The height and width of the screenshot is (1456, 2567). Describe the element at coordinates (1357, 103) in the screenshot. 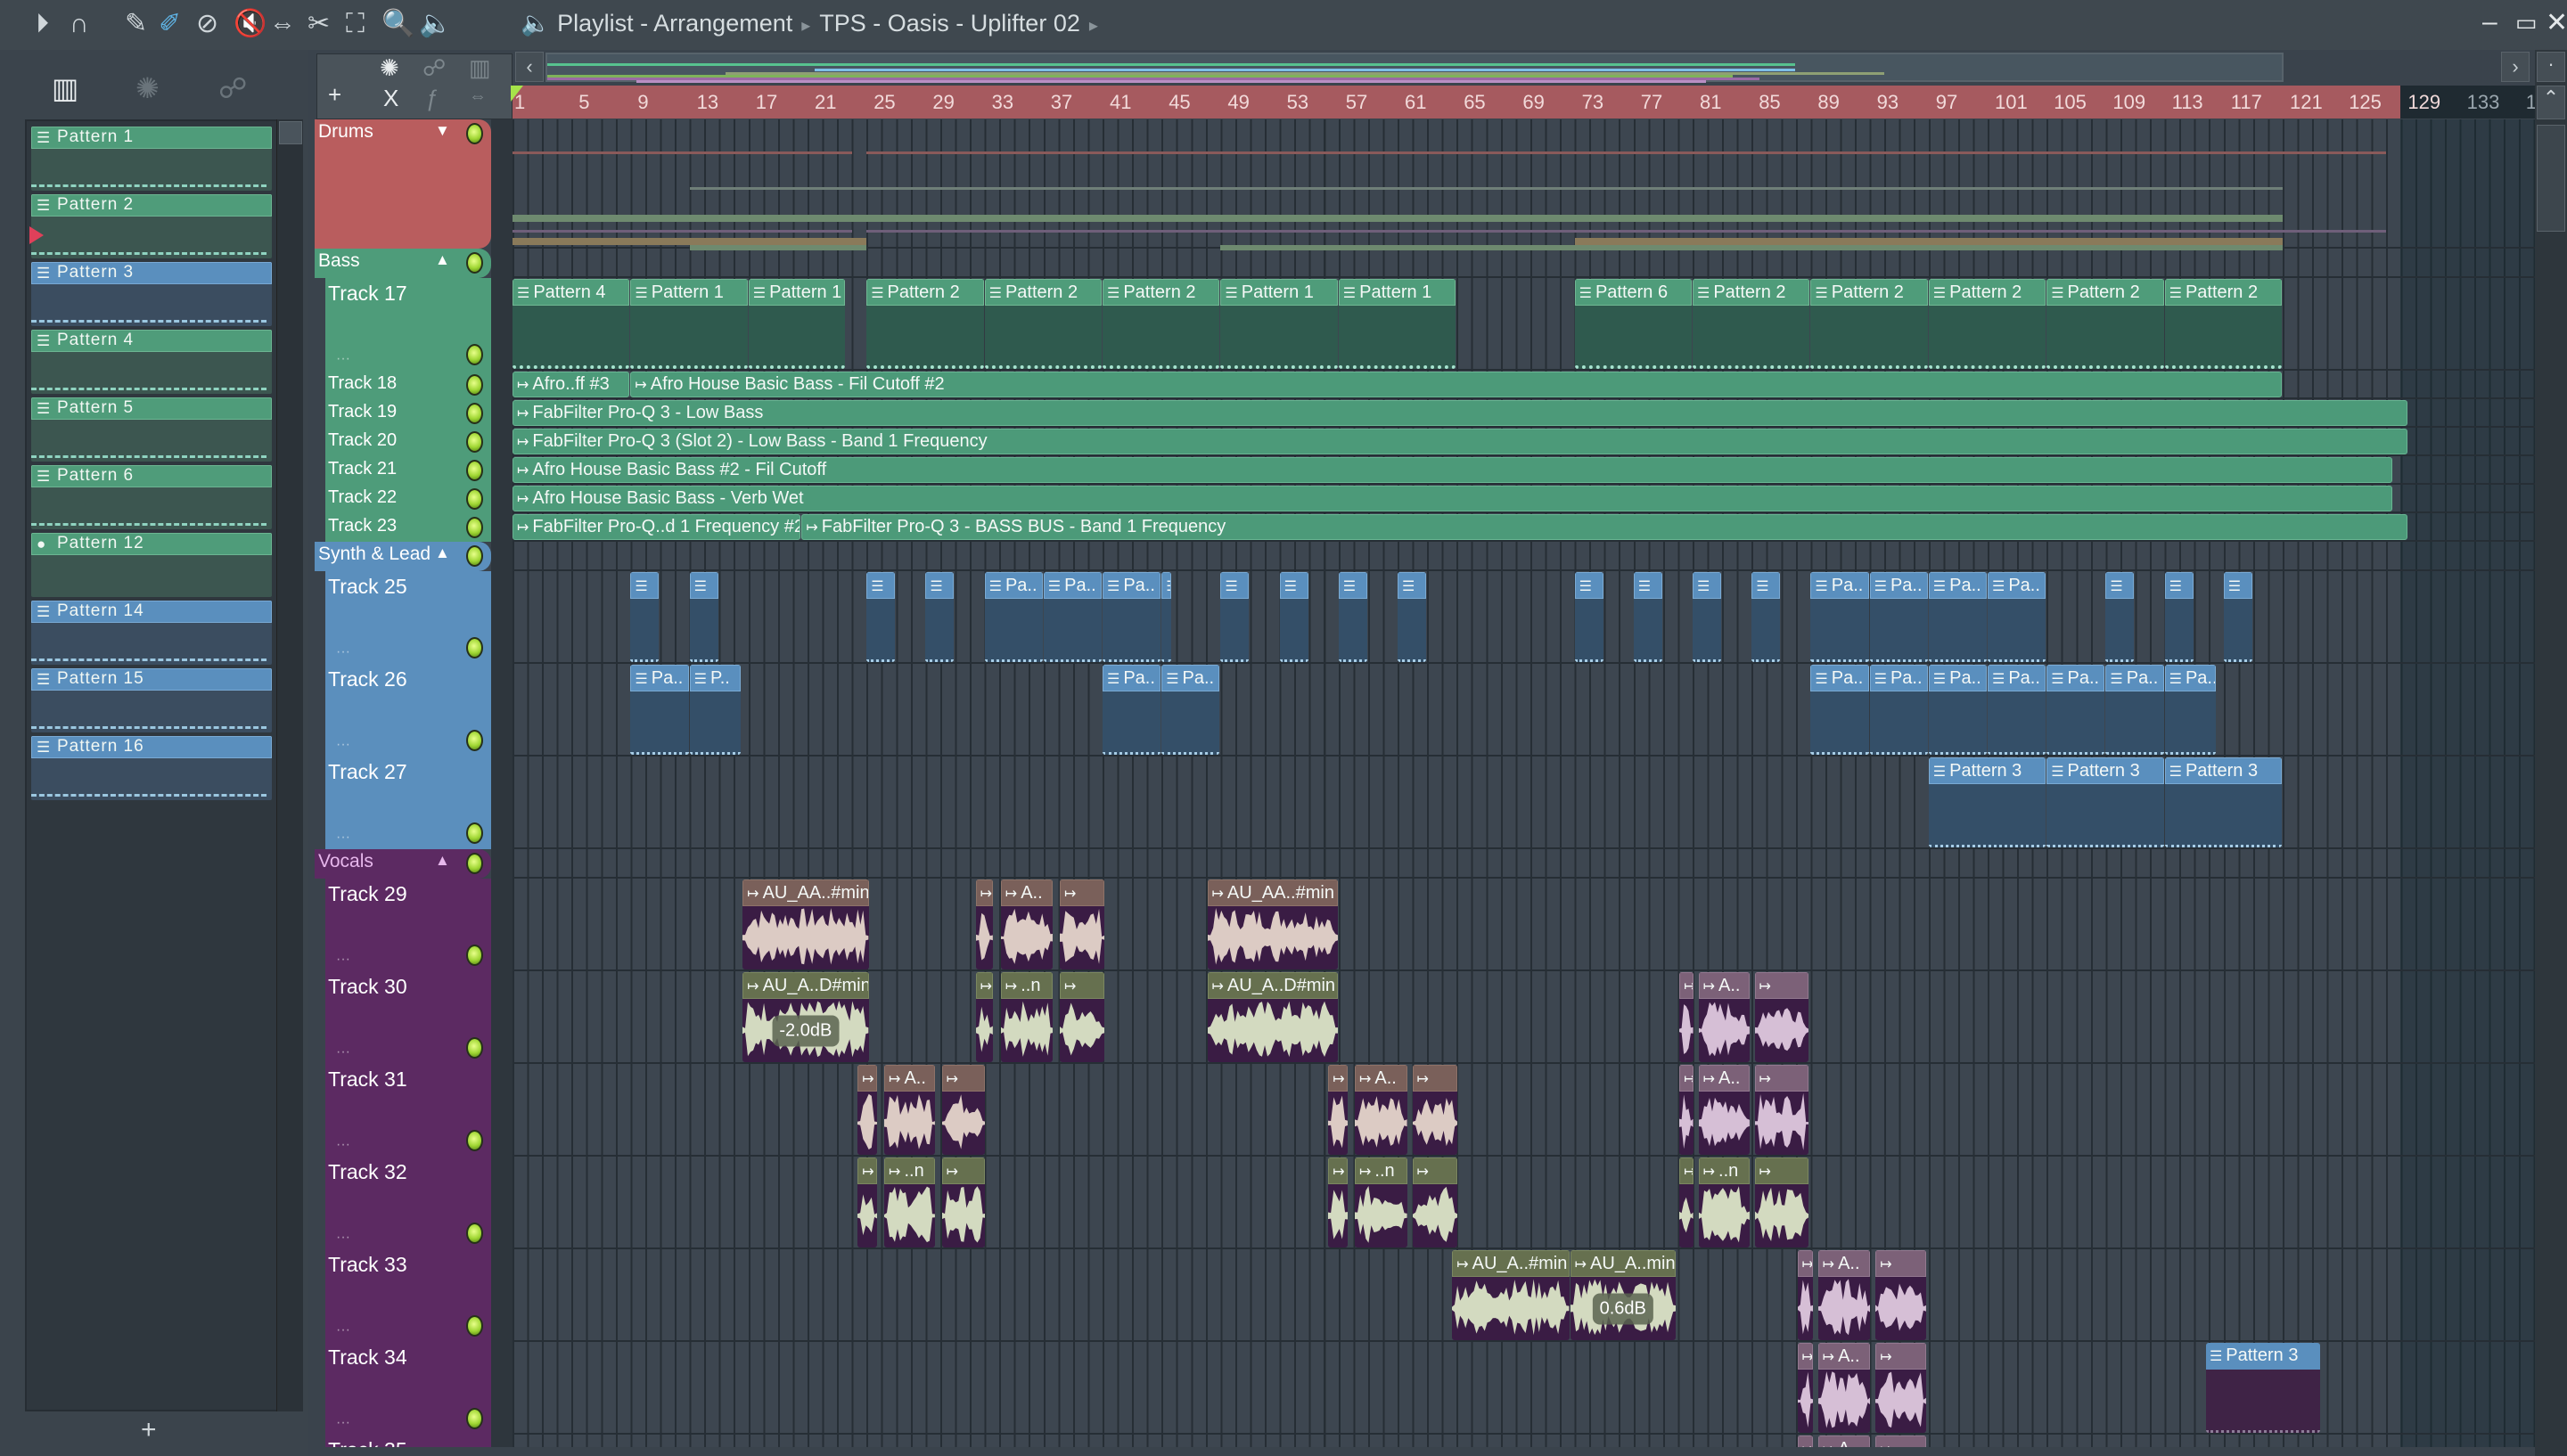

I see `bar-number: 57` at that location.